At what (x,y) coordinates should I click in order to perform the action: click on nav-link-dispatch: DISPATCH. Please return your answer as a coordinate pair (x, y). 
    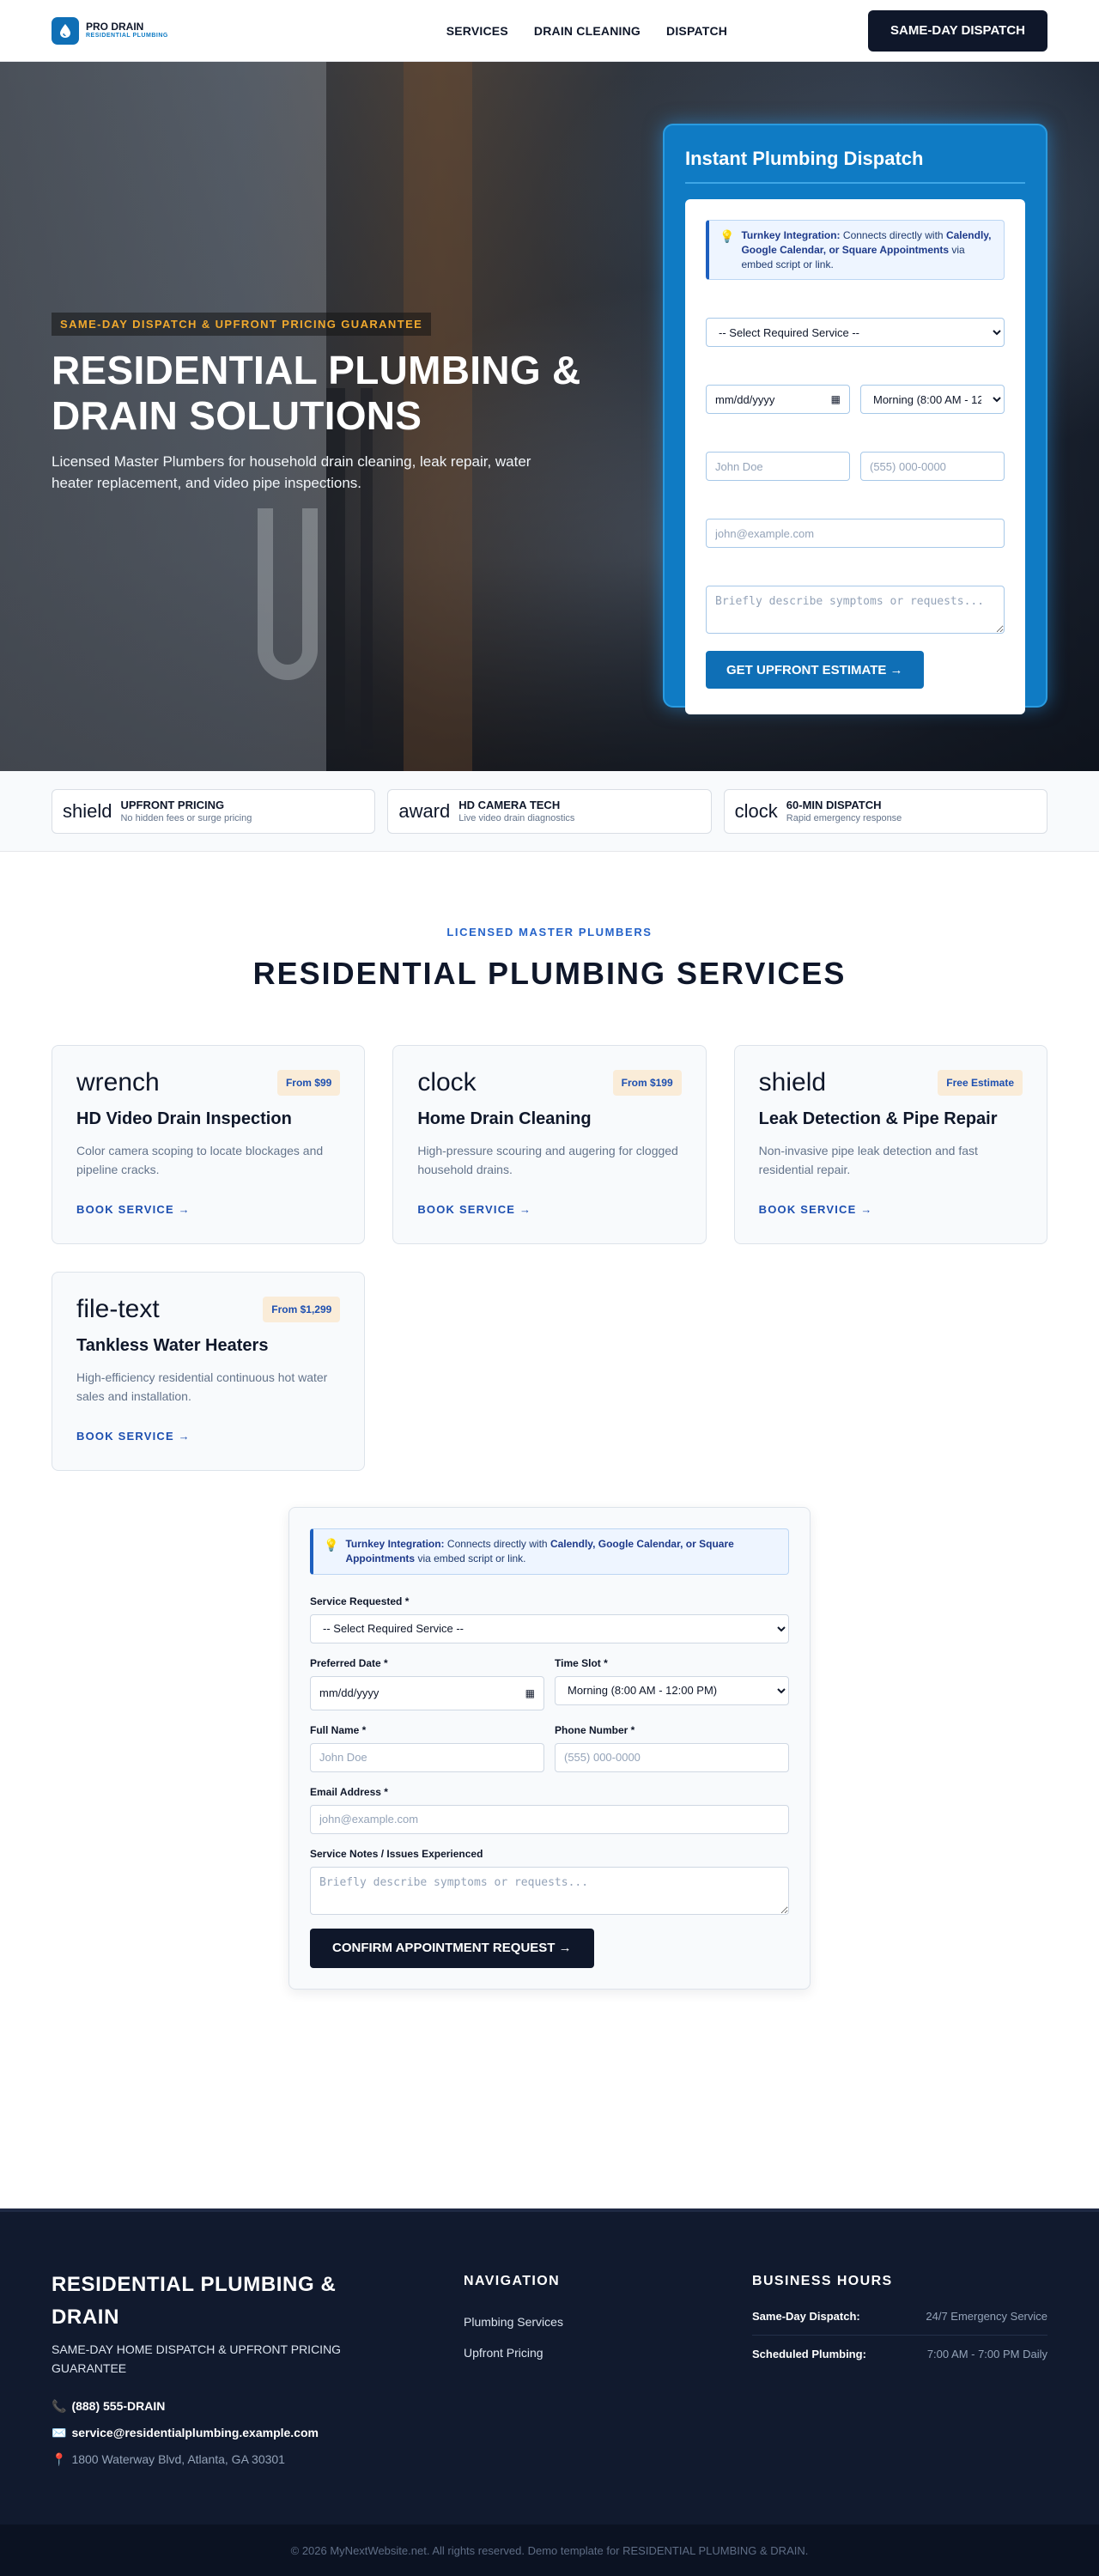
    Looking at the image, I should click on (696, 31).